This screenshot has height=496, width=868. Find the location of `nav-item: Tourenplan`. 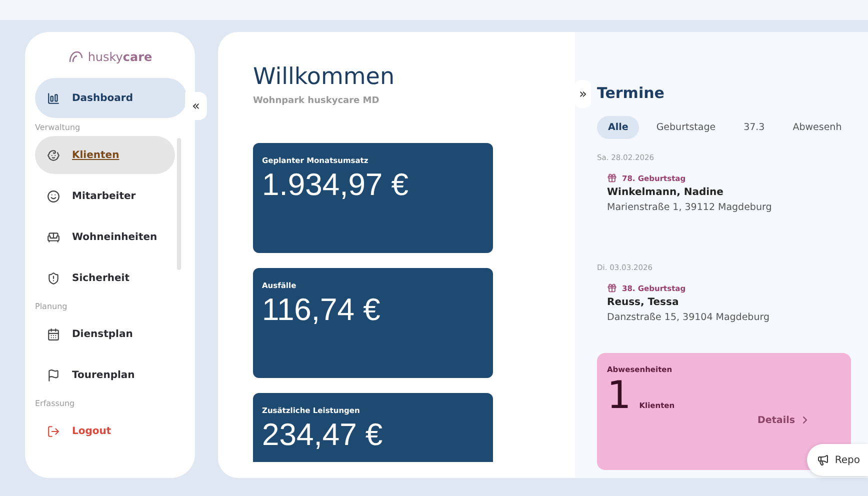

nav-item: Tourenplan is located at coordinates (105, 375).